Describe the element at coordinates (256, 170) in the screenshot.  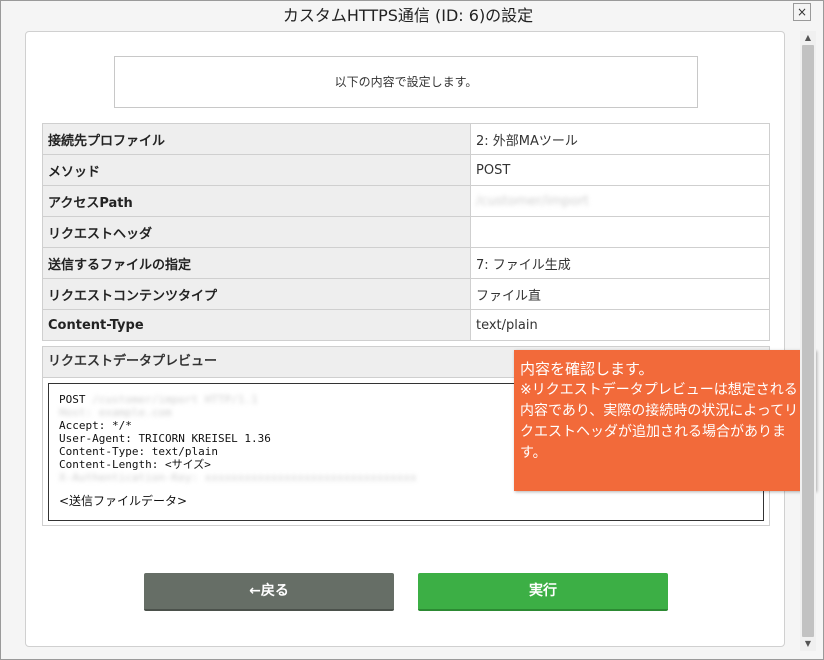
I see `row-label: メソッド` at that location.